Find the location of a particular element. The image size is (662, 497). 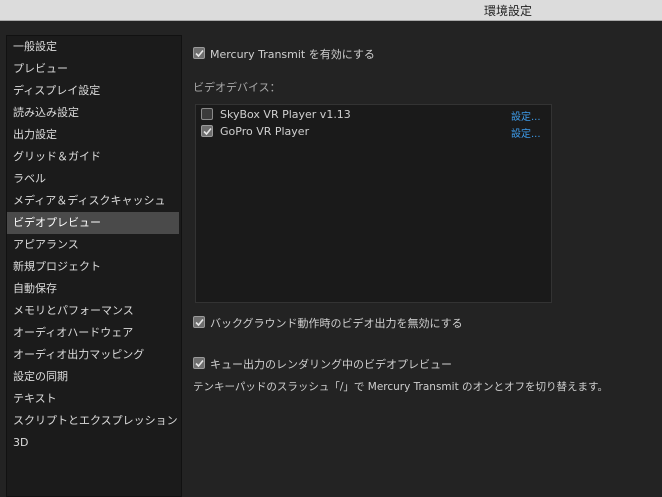

sidebar-item-3d: 3D is located at coordinates (93, 443).